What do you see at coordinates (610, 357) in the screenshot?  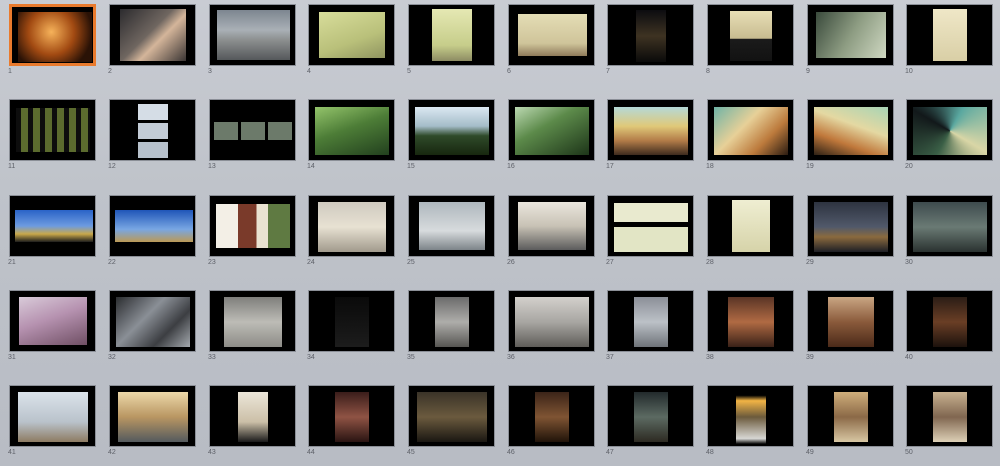 I see `slide-number: 37` at bounding box center [610, 357].